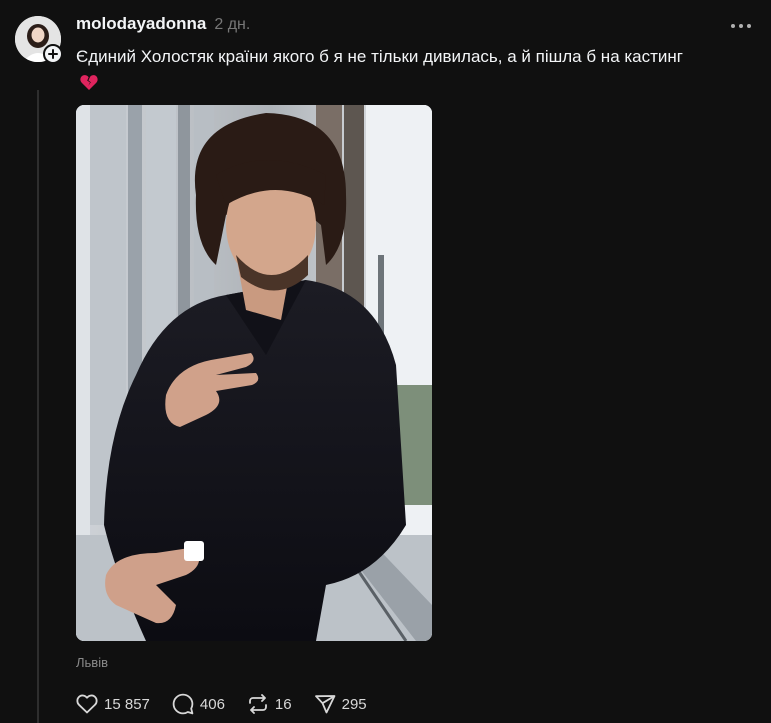  Describe the element at coordinates (39, 40) in the screenshot. I see `avatar-container` at that location.